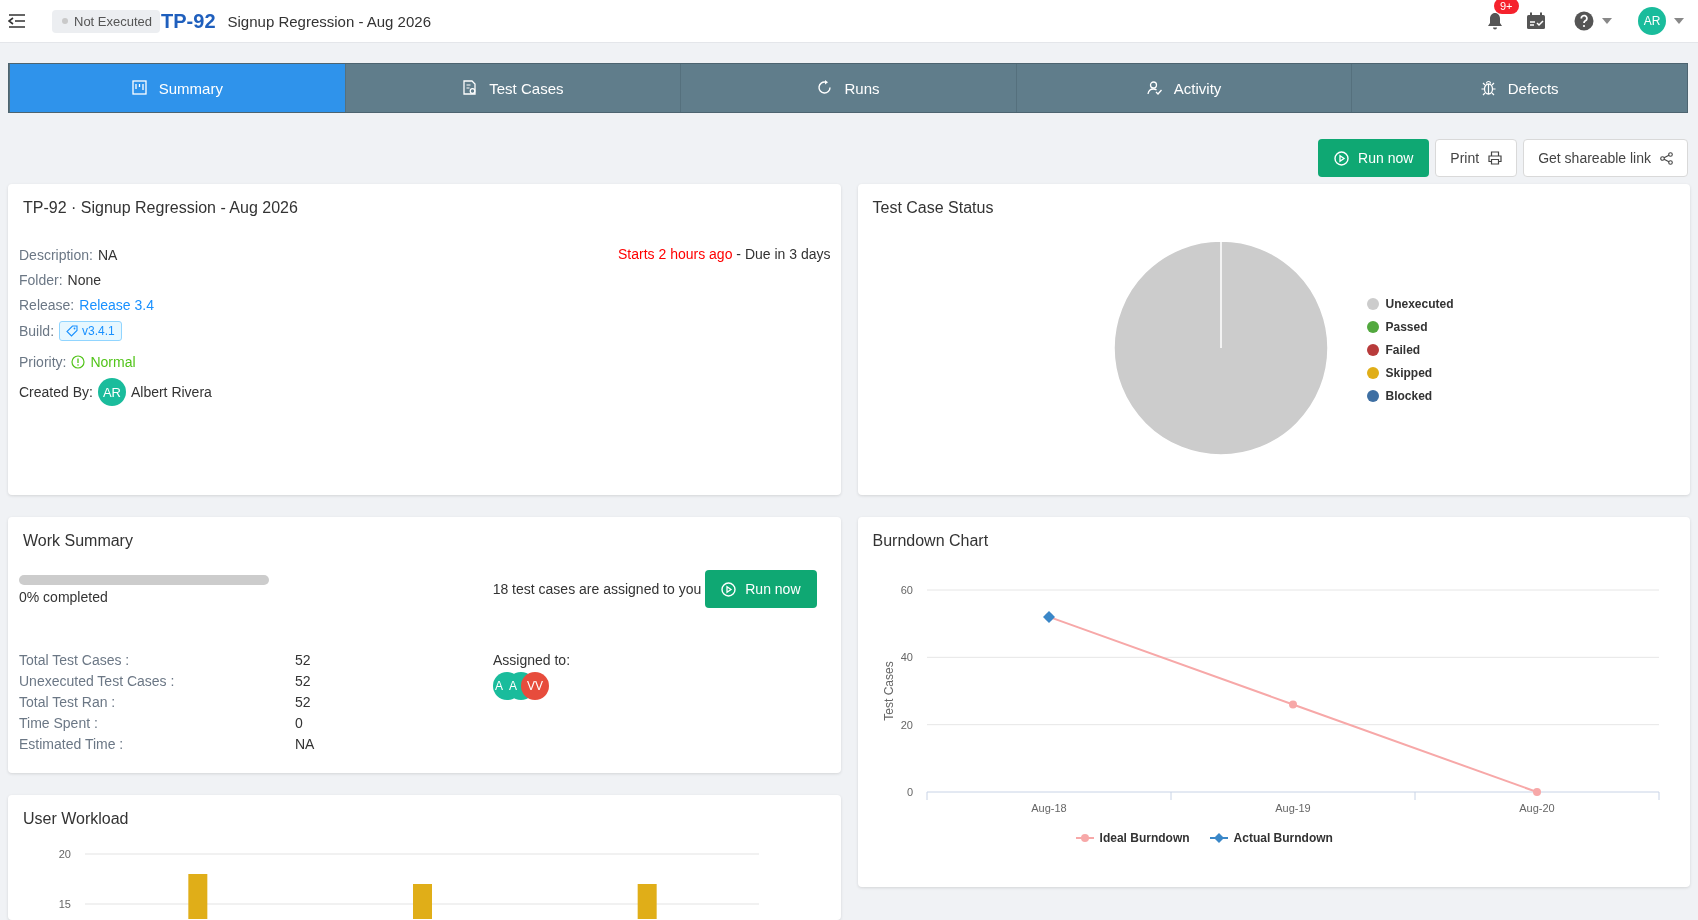  What do you see at coordinates (78, 362) in the screenshot?
I see `alert-circle-icon` at bounding box center [78, 362].